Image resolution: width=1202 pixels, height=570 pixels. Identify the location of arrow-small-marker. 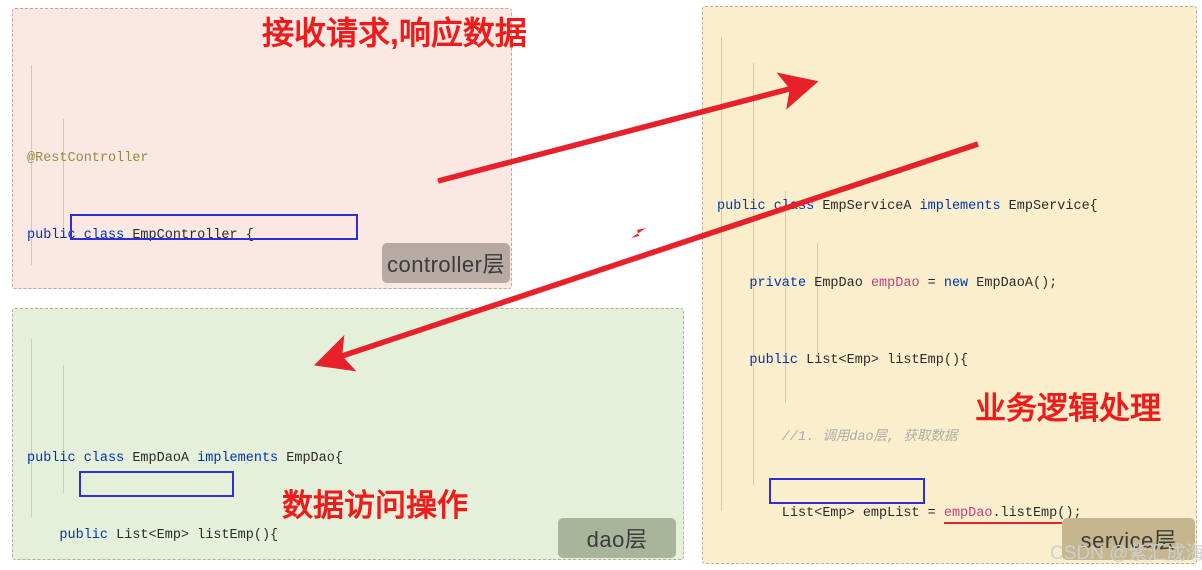
(638, 233).